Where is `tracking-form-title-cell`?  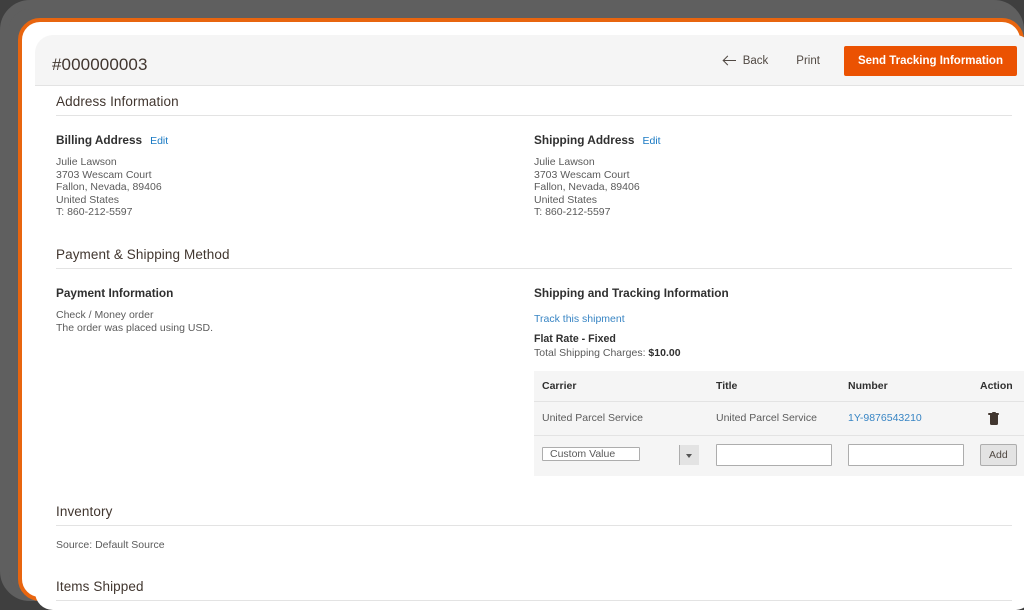
tracking-form-title-cell is located at coordinates (774, 455).